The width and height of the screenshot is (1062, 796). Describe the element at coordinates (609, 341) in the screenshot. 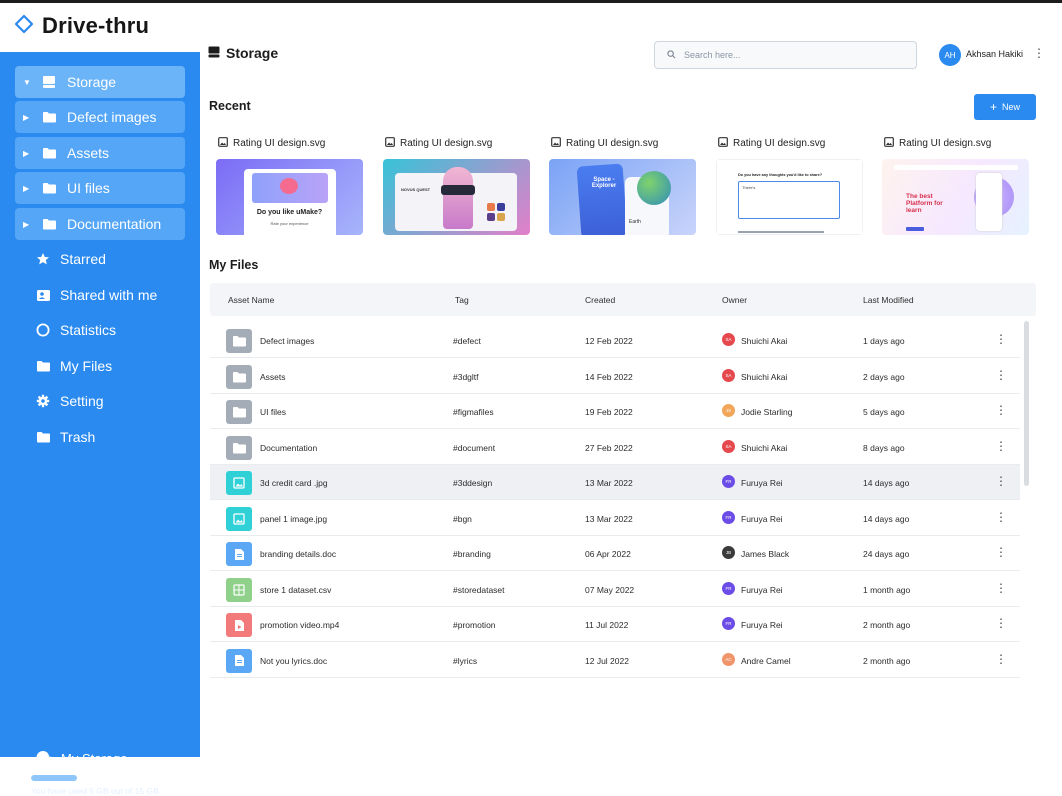

I see `asset-created: 12 Feb 2022` at that location.